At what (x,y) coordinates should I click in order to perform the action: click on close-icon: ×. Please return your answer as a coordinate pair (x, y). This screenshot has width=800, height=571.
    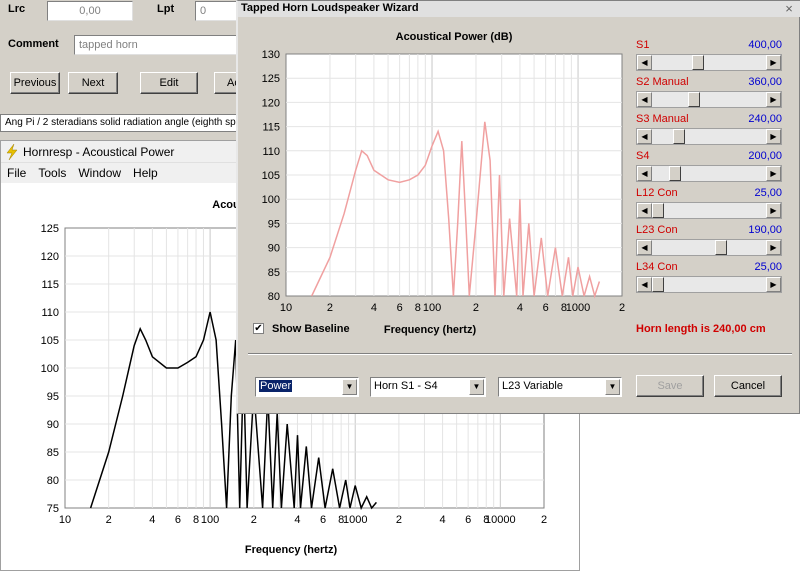
    Looking at the image, I should click on (789, 9).